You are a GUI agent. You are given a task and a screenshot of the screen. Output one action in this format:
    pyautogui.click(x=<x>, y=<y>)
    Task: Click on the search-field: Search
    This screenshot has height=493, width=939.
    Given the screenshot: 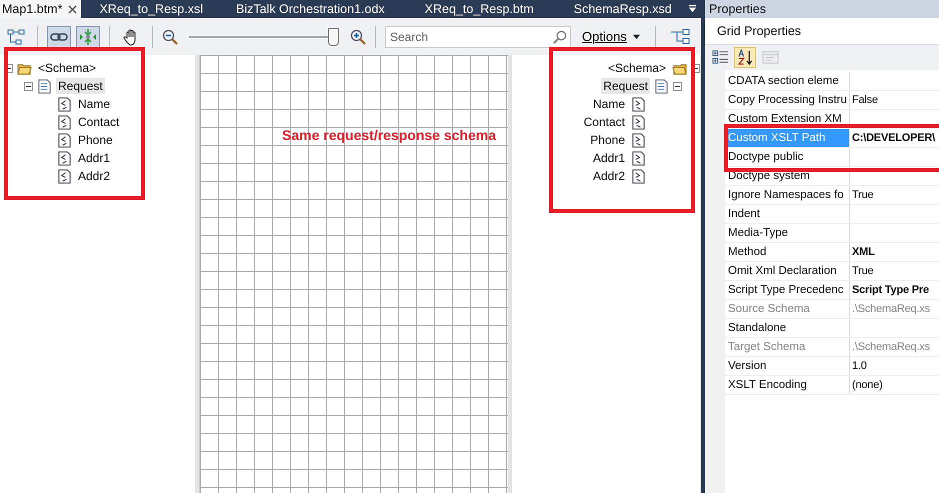 What is the action you would take?
    pyautogui.click(x=478, y=37)
    